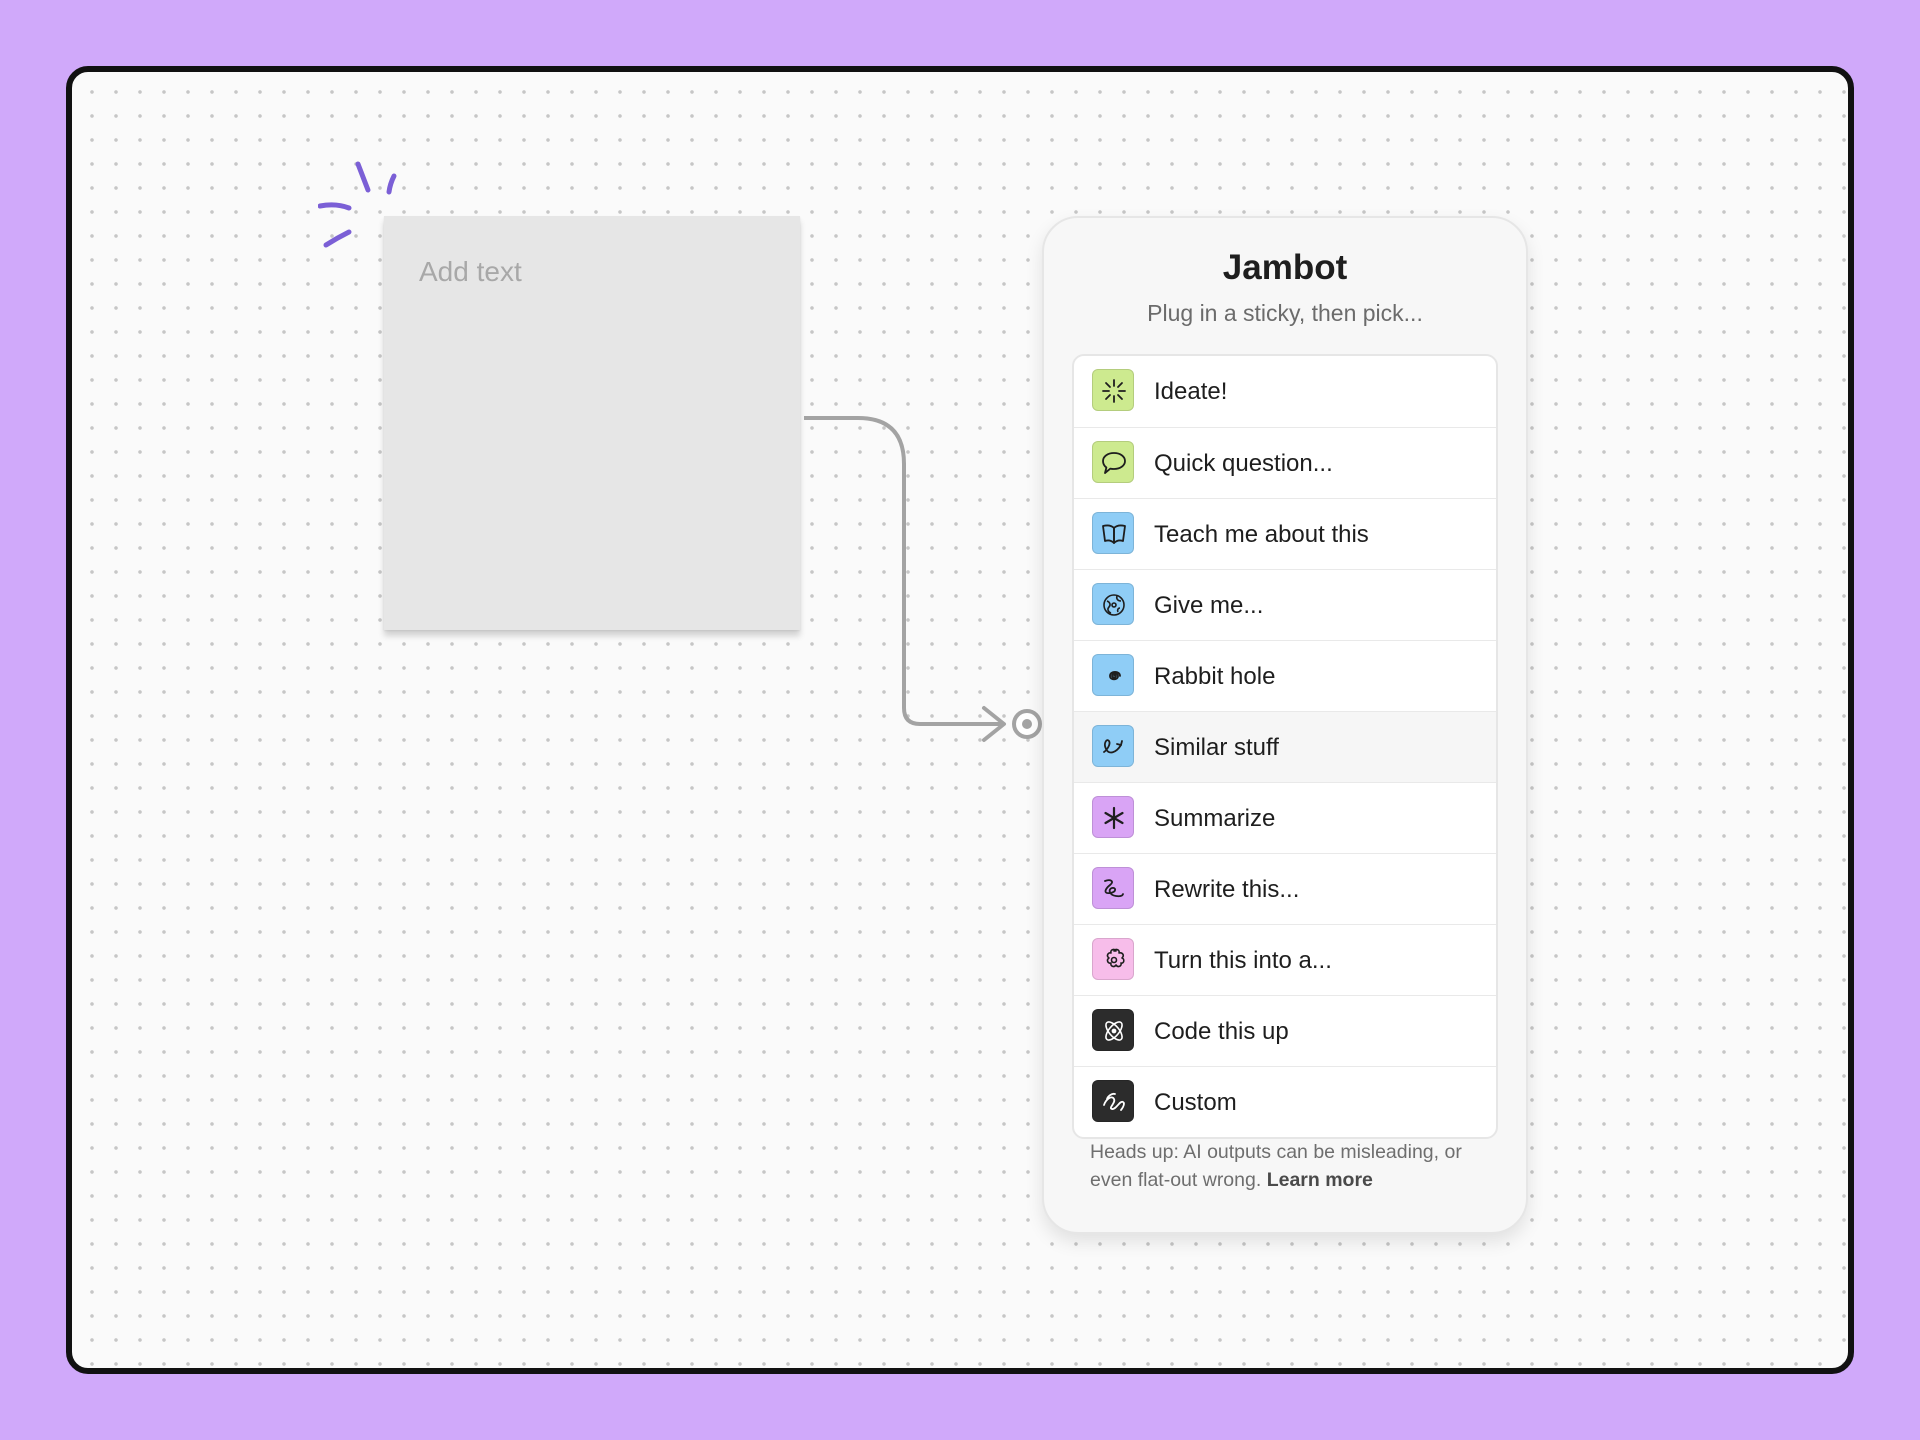  Describe the element at coordinates (1113, 888) in the screenshot. I see `scribble-icon` at that location.